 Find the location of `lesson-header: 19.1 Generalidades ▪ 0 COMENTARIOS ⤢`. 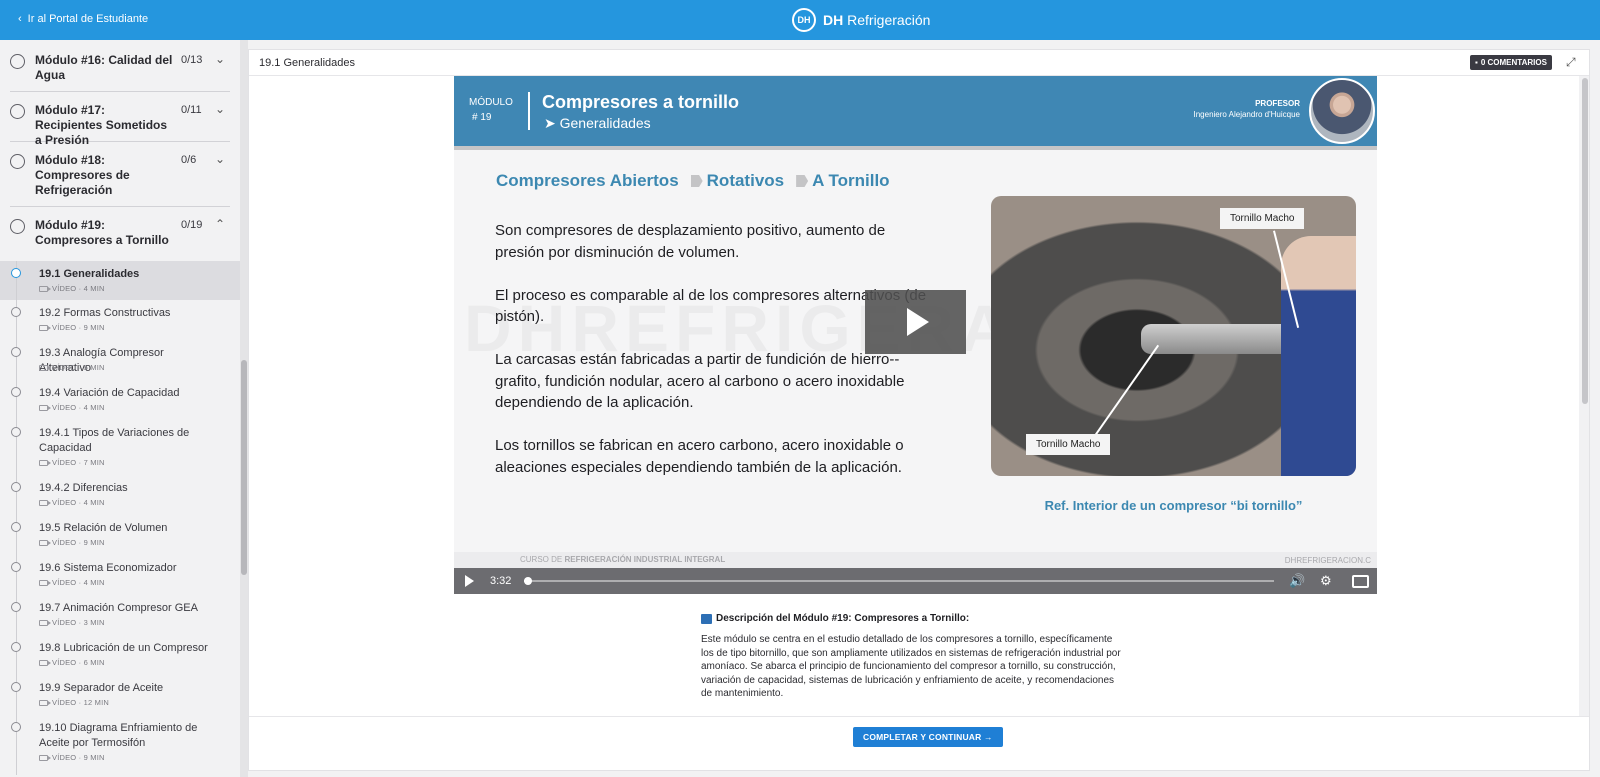

lesson-header: 19.1 Generalidades ▪ 0 COMENTARIOS ⤢ is located at coordinates (919, 63).